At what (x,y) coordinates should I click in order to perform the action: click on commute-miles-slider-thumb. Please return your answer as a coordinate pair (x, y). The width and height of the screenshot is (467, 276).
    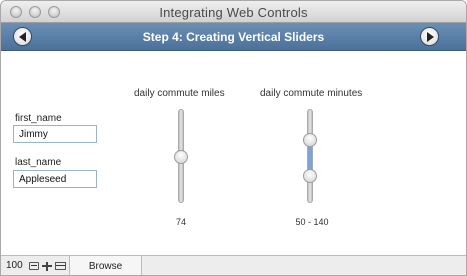
    Looking at the image, I should click on (181, 156).